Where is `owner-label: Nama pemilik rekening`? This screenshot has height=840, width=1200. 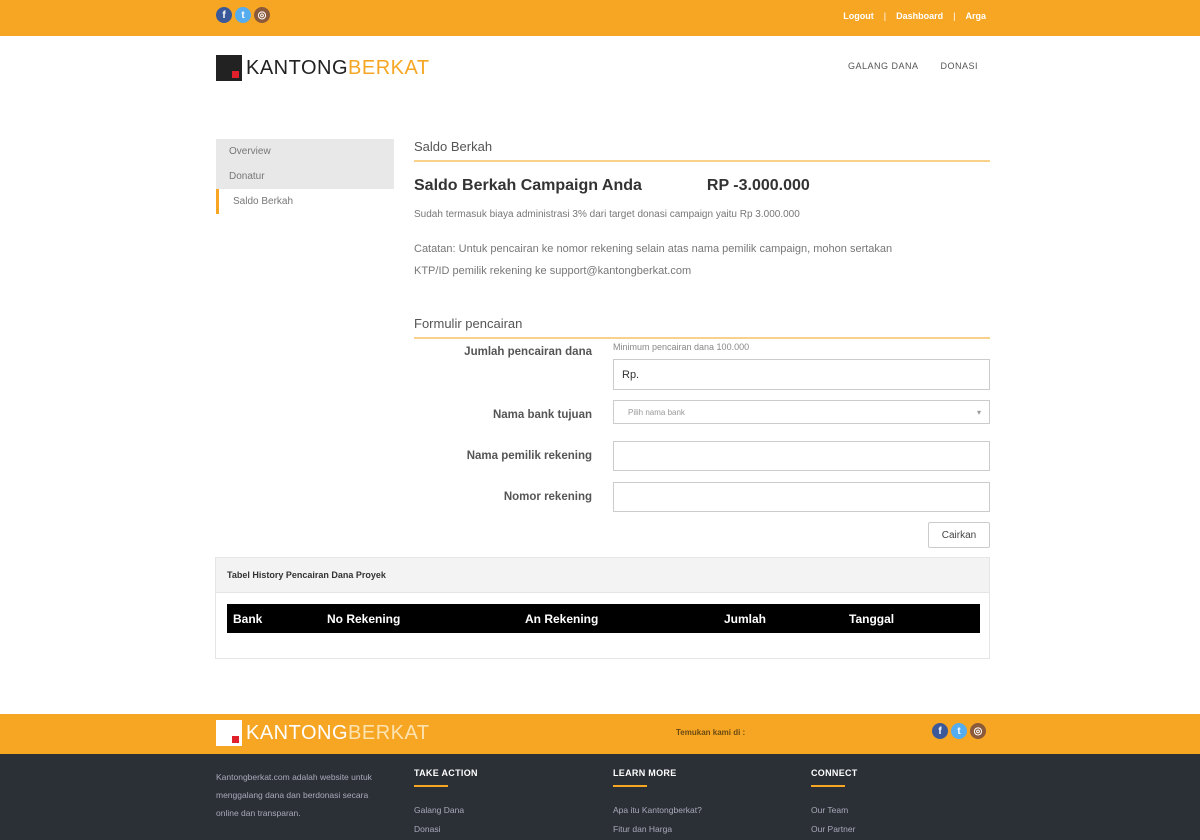 owner-label: Nama pemilik rekening is located at coordinates (529, 456).